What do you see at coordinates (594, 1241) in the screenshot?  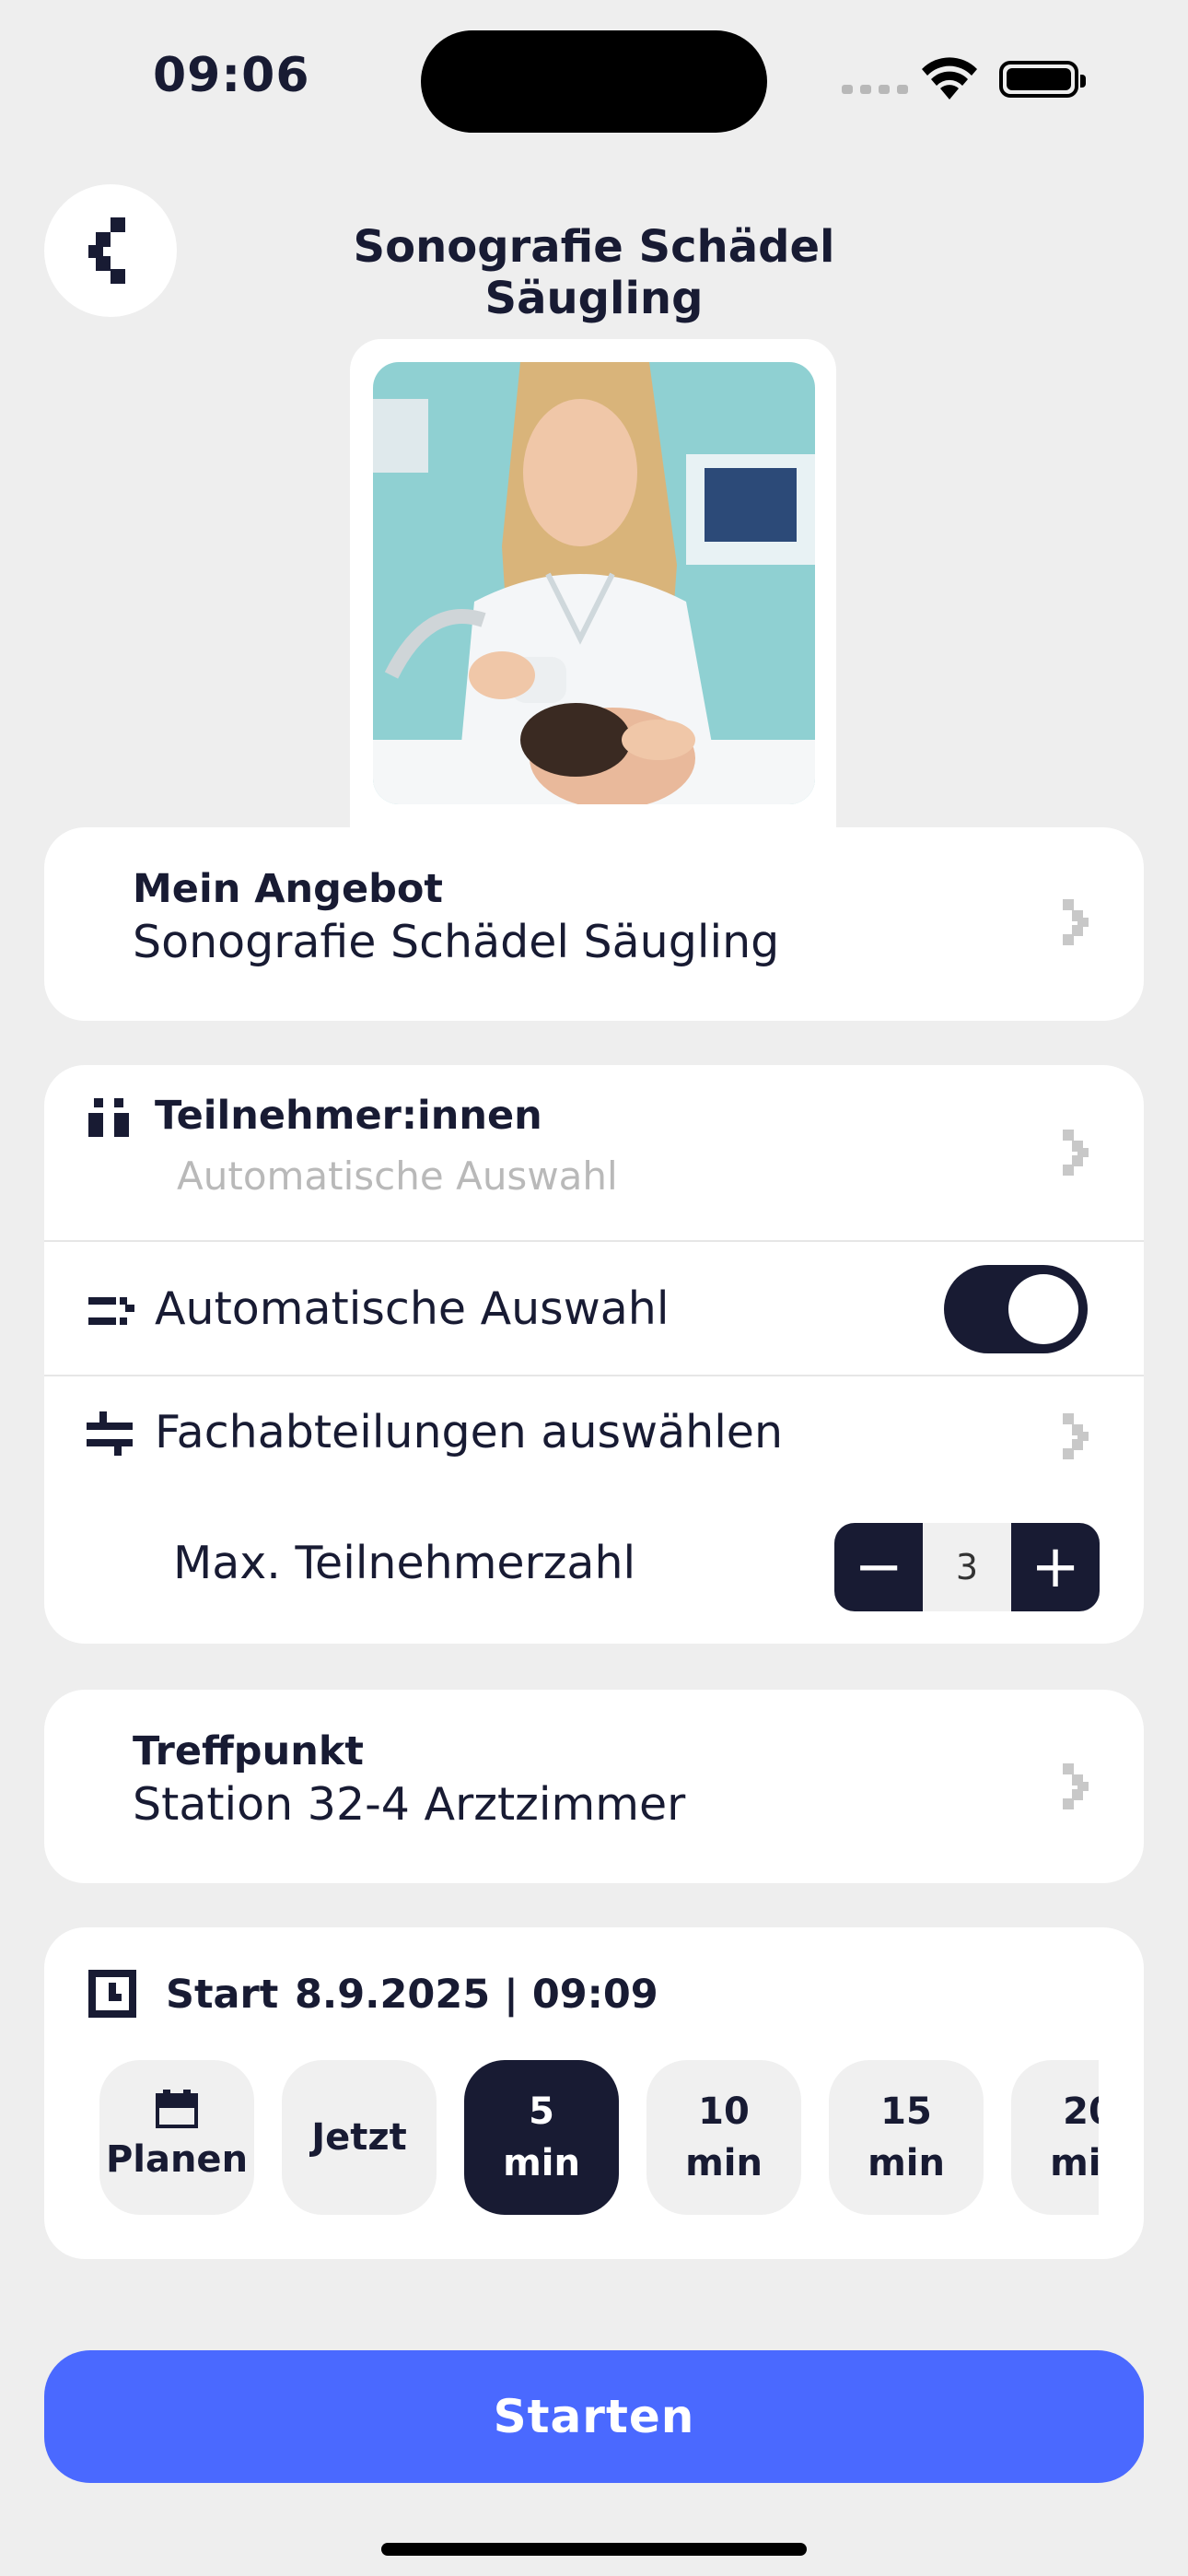 I see `divider` at bounding box center [594, 1241].